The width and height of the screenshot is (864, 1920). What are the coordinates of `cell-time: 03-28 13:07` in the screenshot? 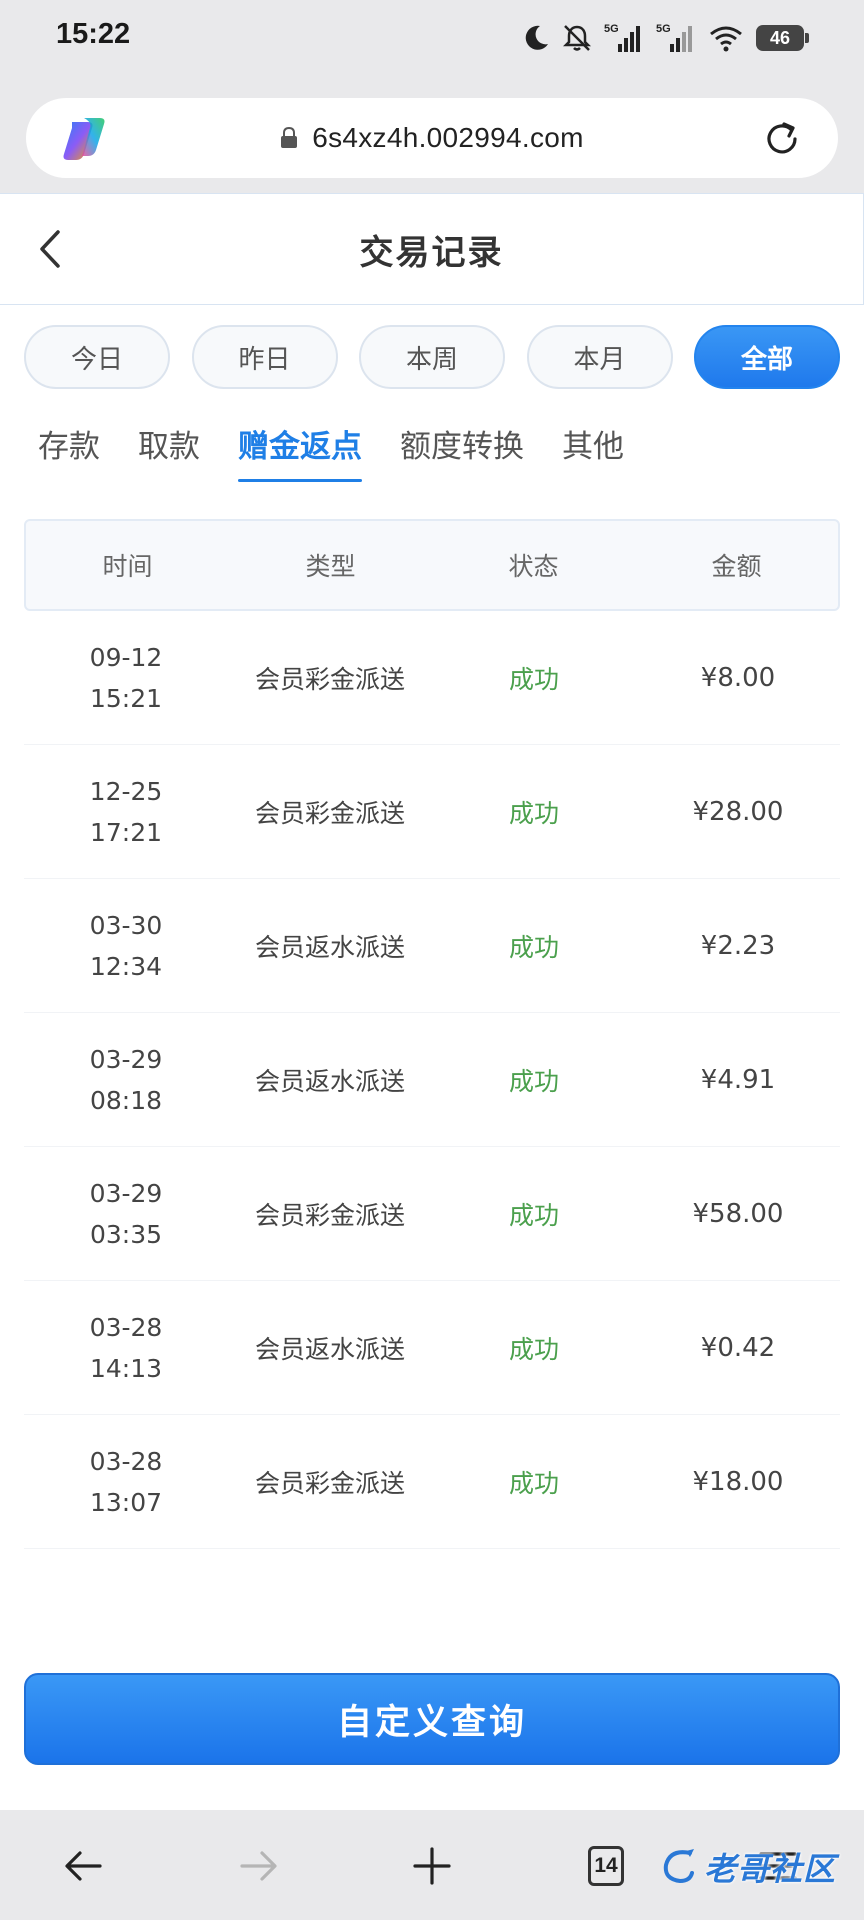 It's located at (126, 1482).